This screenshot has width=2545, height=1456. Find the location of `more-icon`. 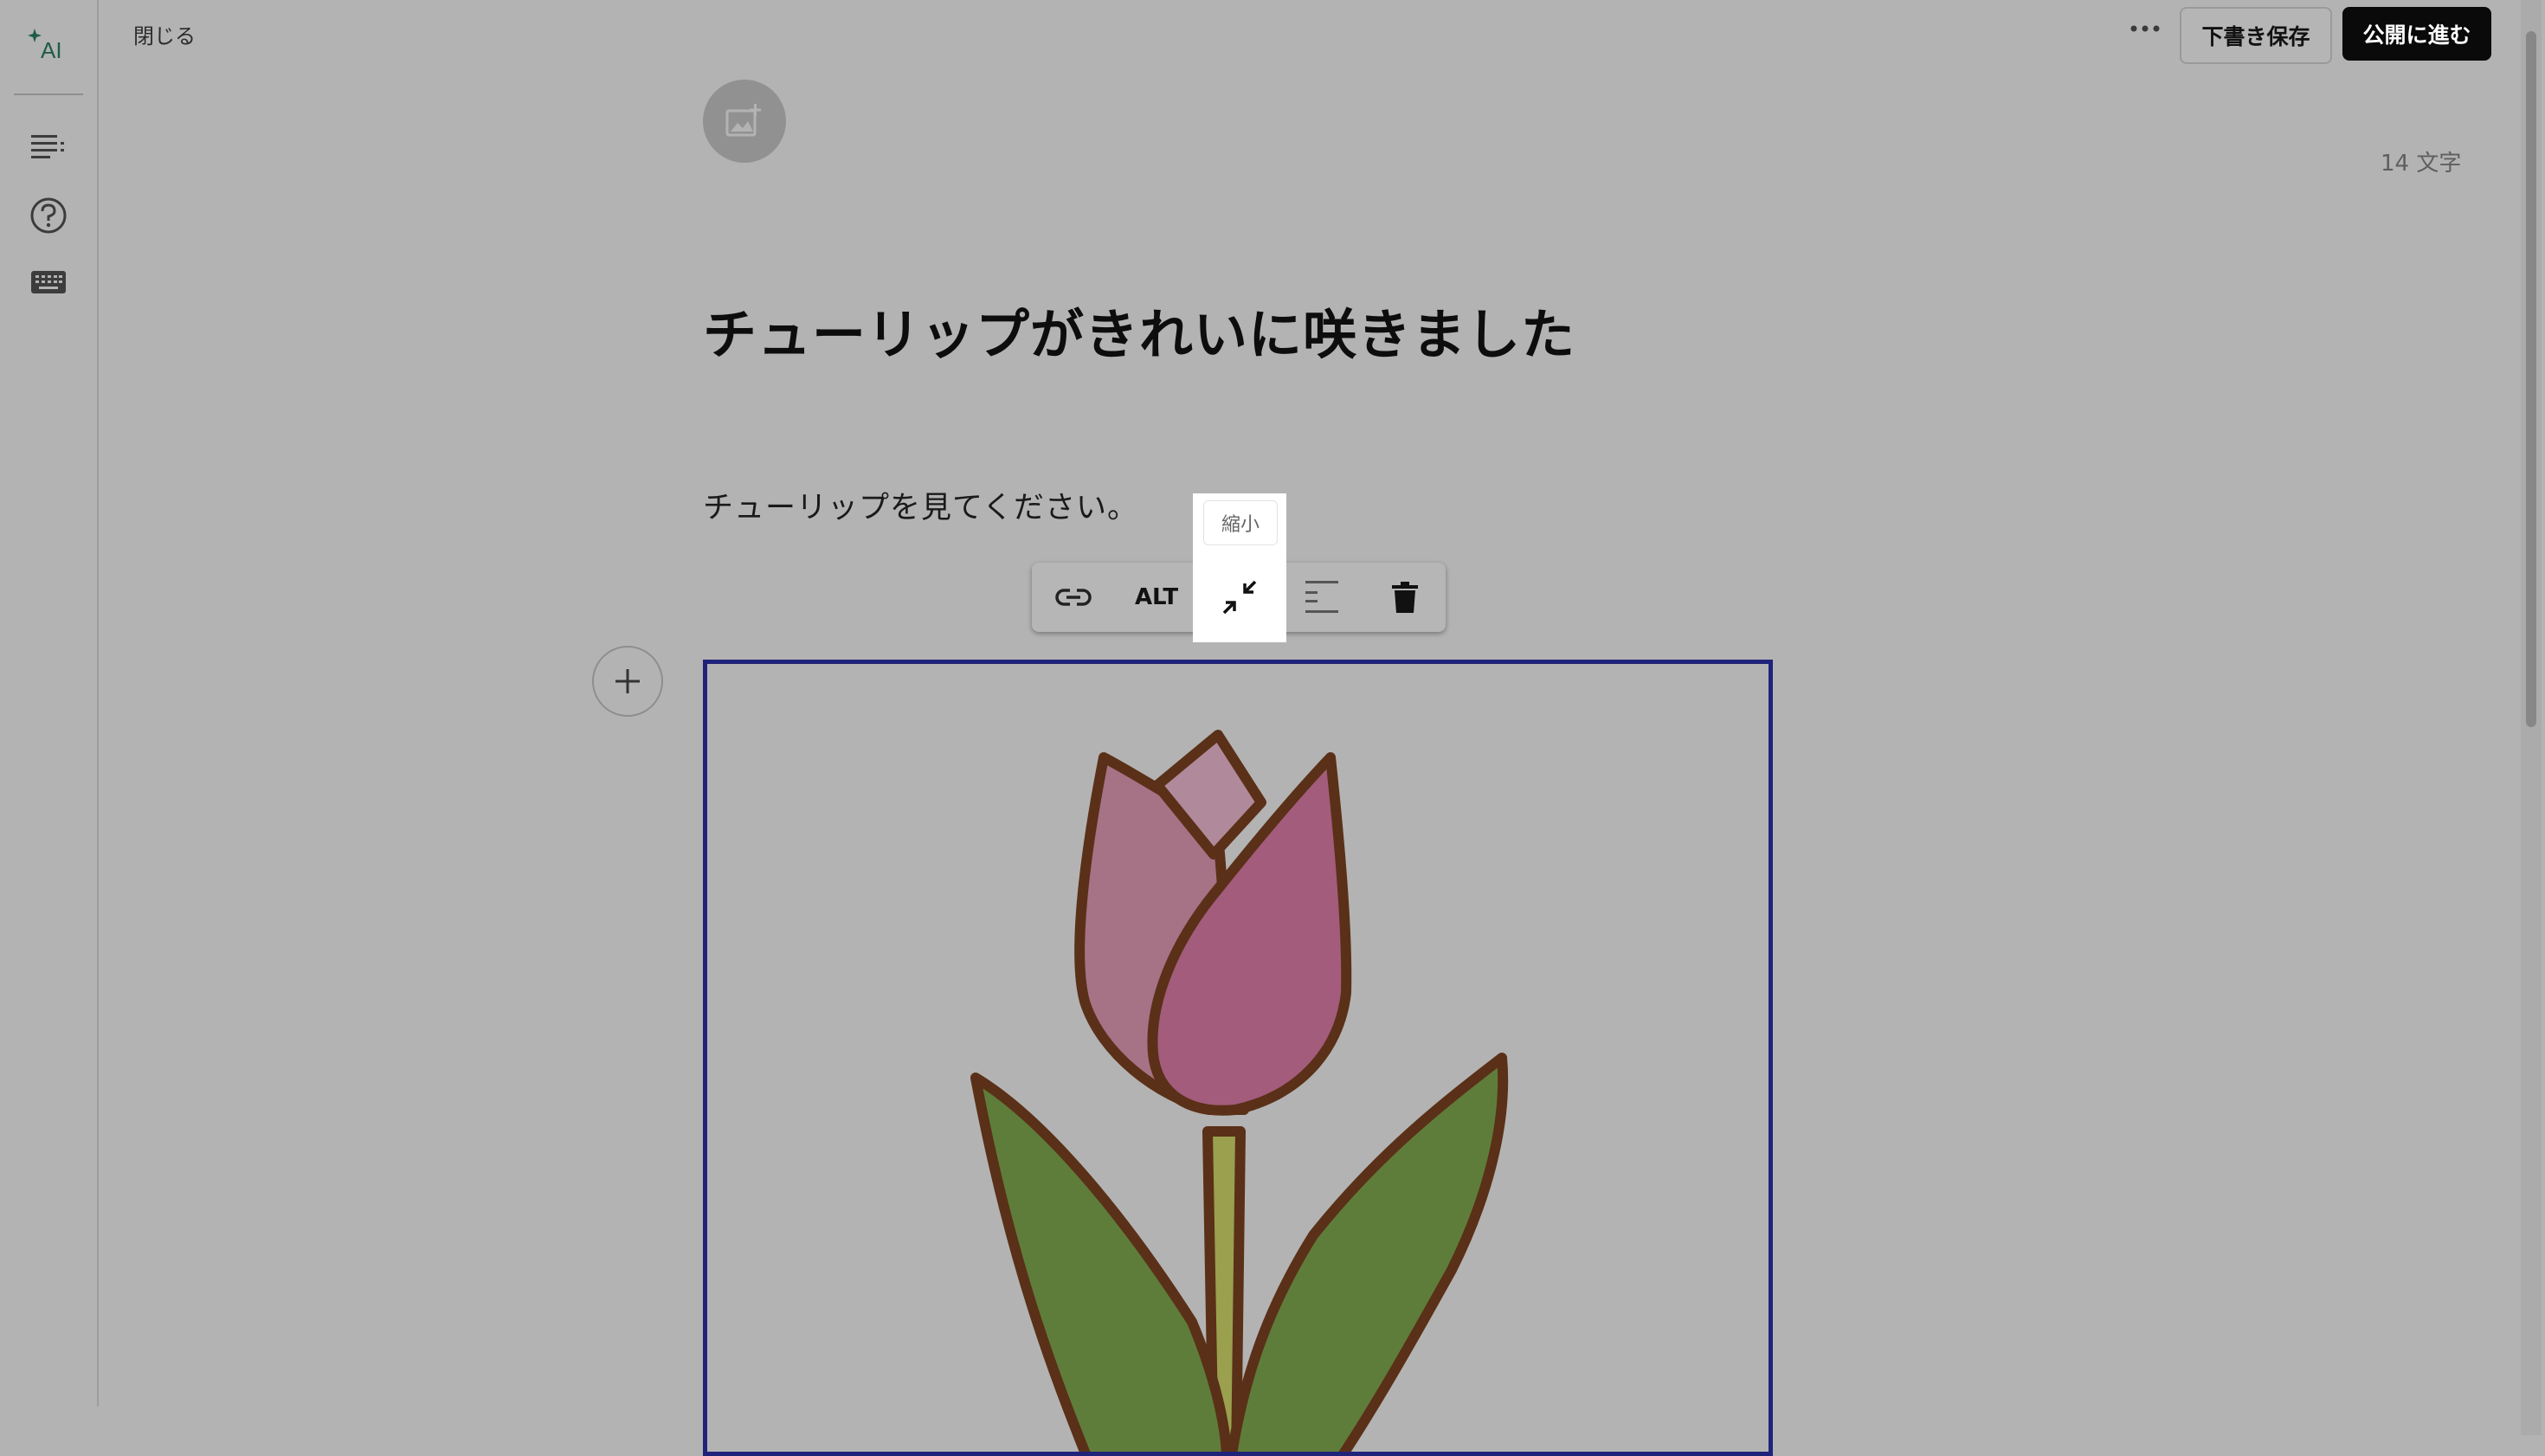

more-icon is located at coordinates (2145, 28).